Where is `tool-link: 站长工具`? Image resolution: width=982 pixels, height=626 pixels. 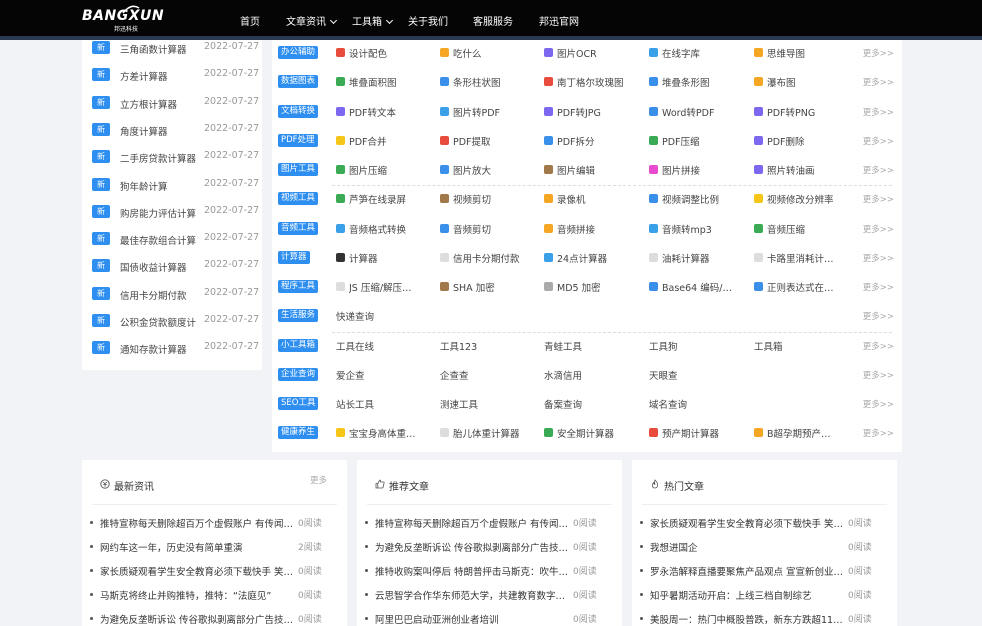
tool-link: 站长工具 is located at coordinates (386, 404).